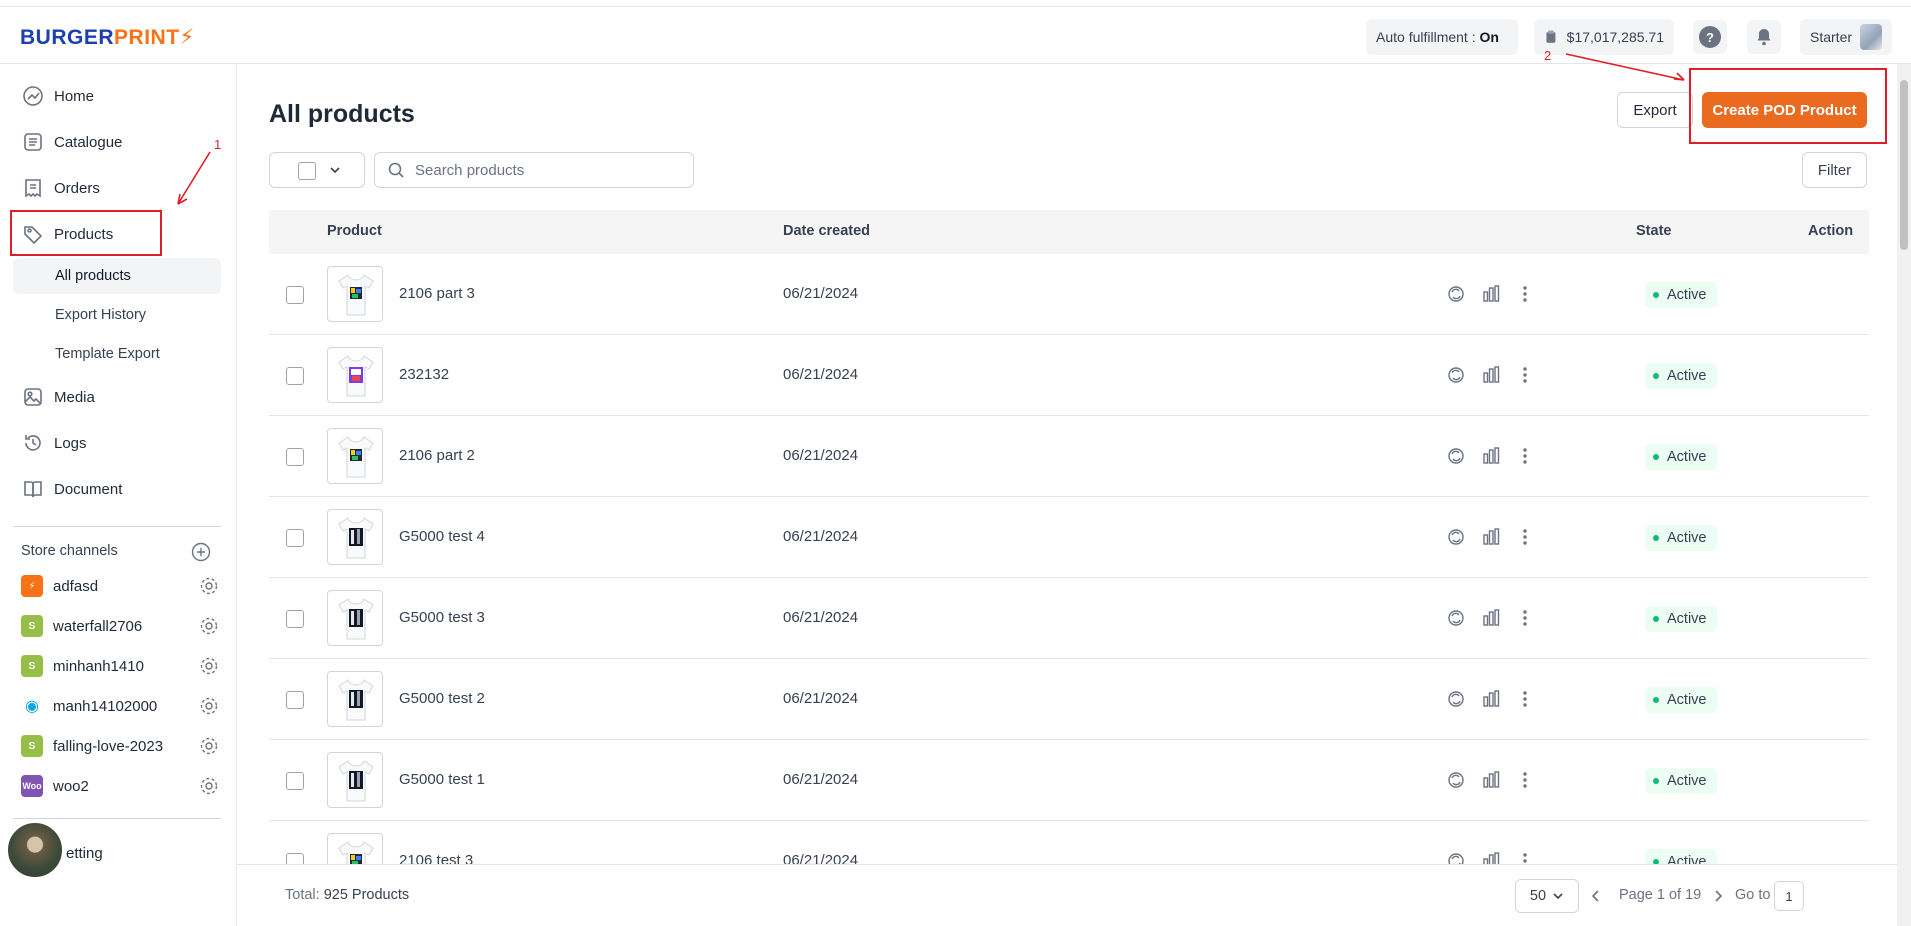 The height and width of the screenshot is (926, 1911). Describe the element at coordinates (1069, 294) in the screenshot. I see `table-row: 2106 part 3 06/21/2024 Active` at that location.